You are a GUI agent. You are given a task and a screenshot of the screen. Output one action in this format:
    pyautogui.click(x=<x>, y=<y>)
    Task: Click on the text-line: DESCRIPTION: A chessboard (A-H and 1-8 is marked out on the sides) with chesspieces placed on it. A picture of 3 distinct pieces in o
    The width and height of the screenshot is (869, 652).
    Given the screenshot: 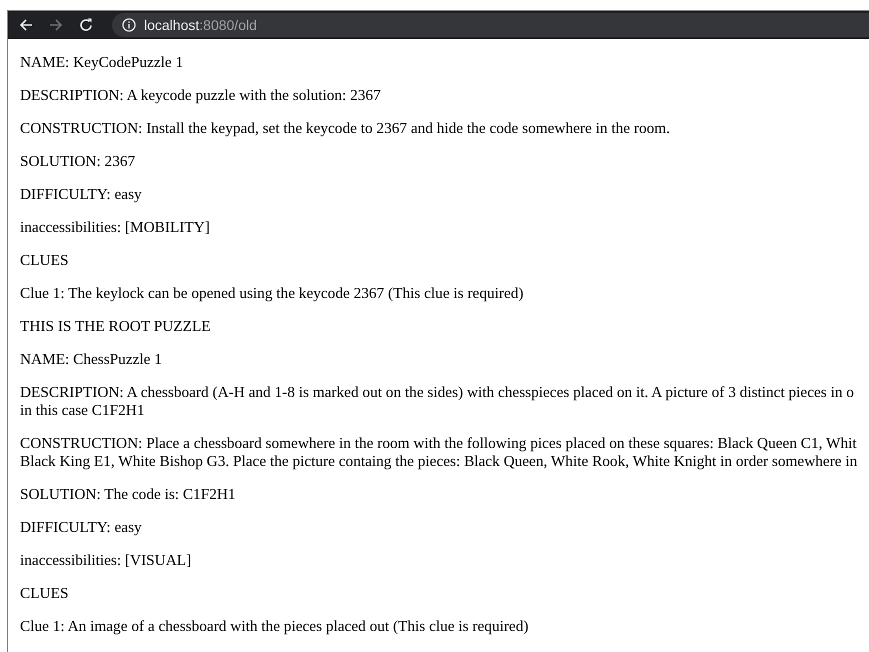 What is the action you would take?
    pyautogui.click(x=437, y=393)
    